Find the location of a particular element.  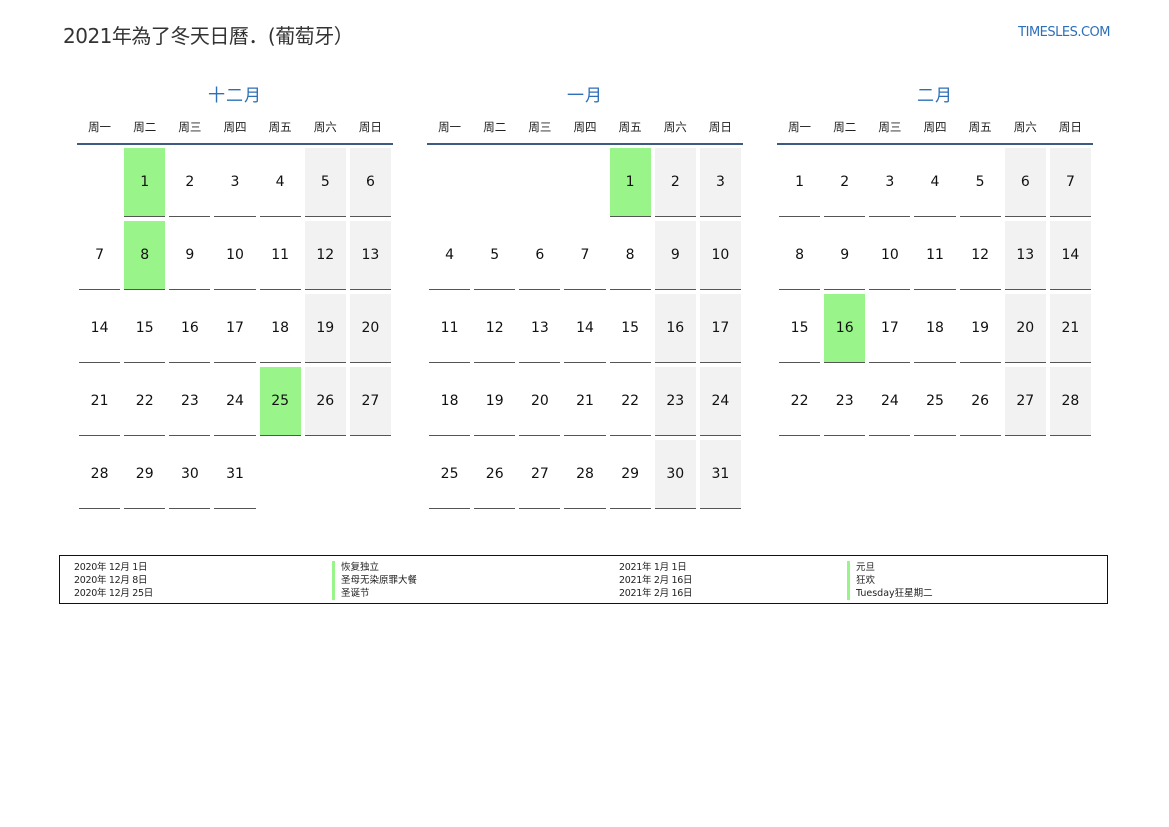

site-link: TIMESLES.COM is located at coordinates (1064, 32).